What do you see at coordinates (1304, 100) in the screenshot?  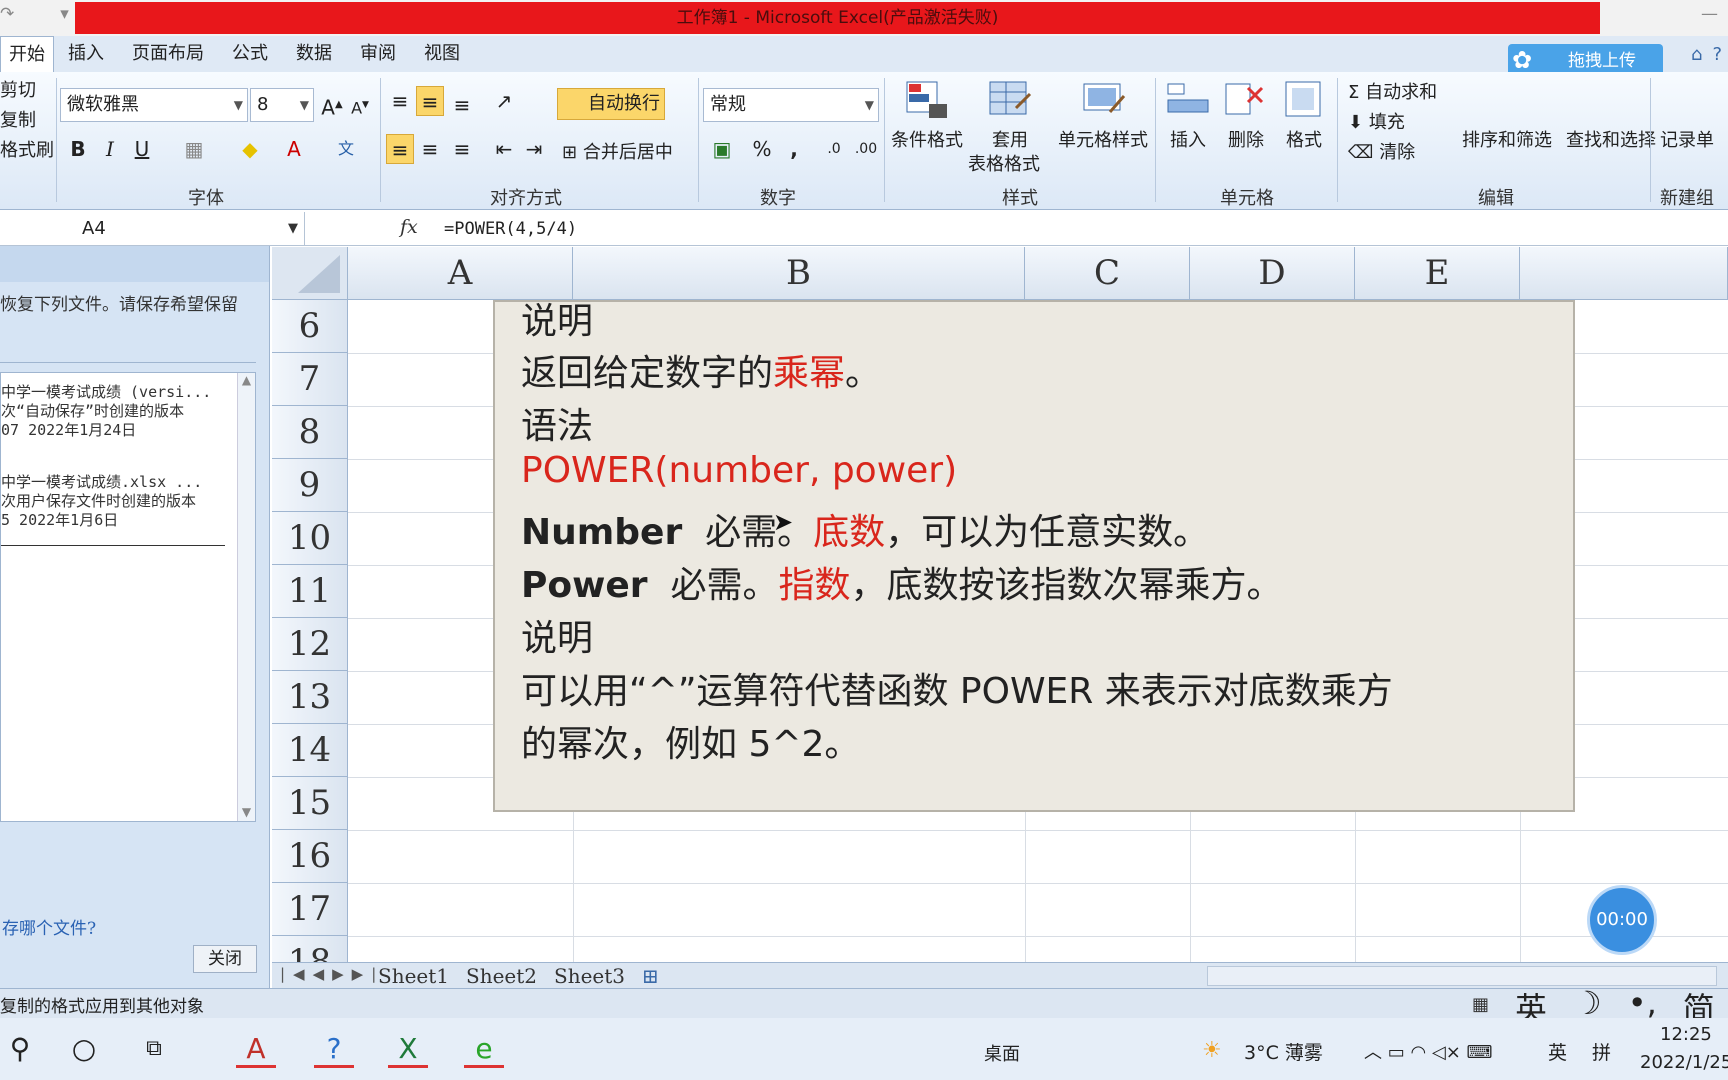 I see `format-cells-icon` at bounding box center [1304, 100].